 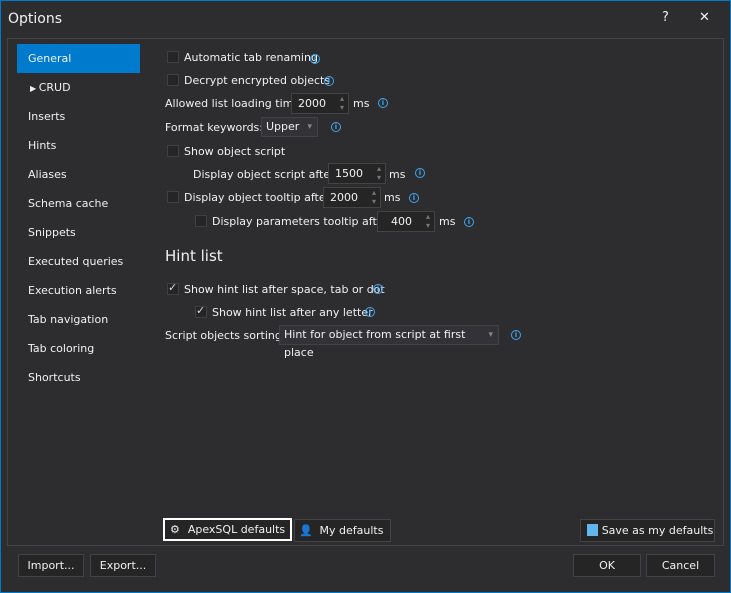 I want to click on nav-general: General, so click(x=78, y=58).